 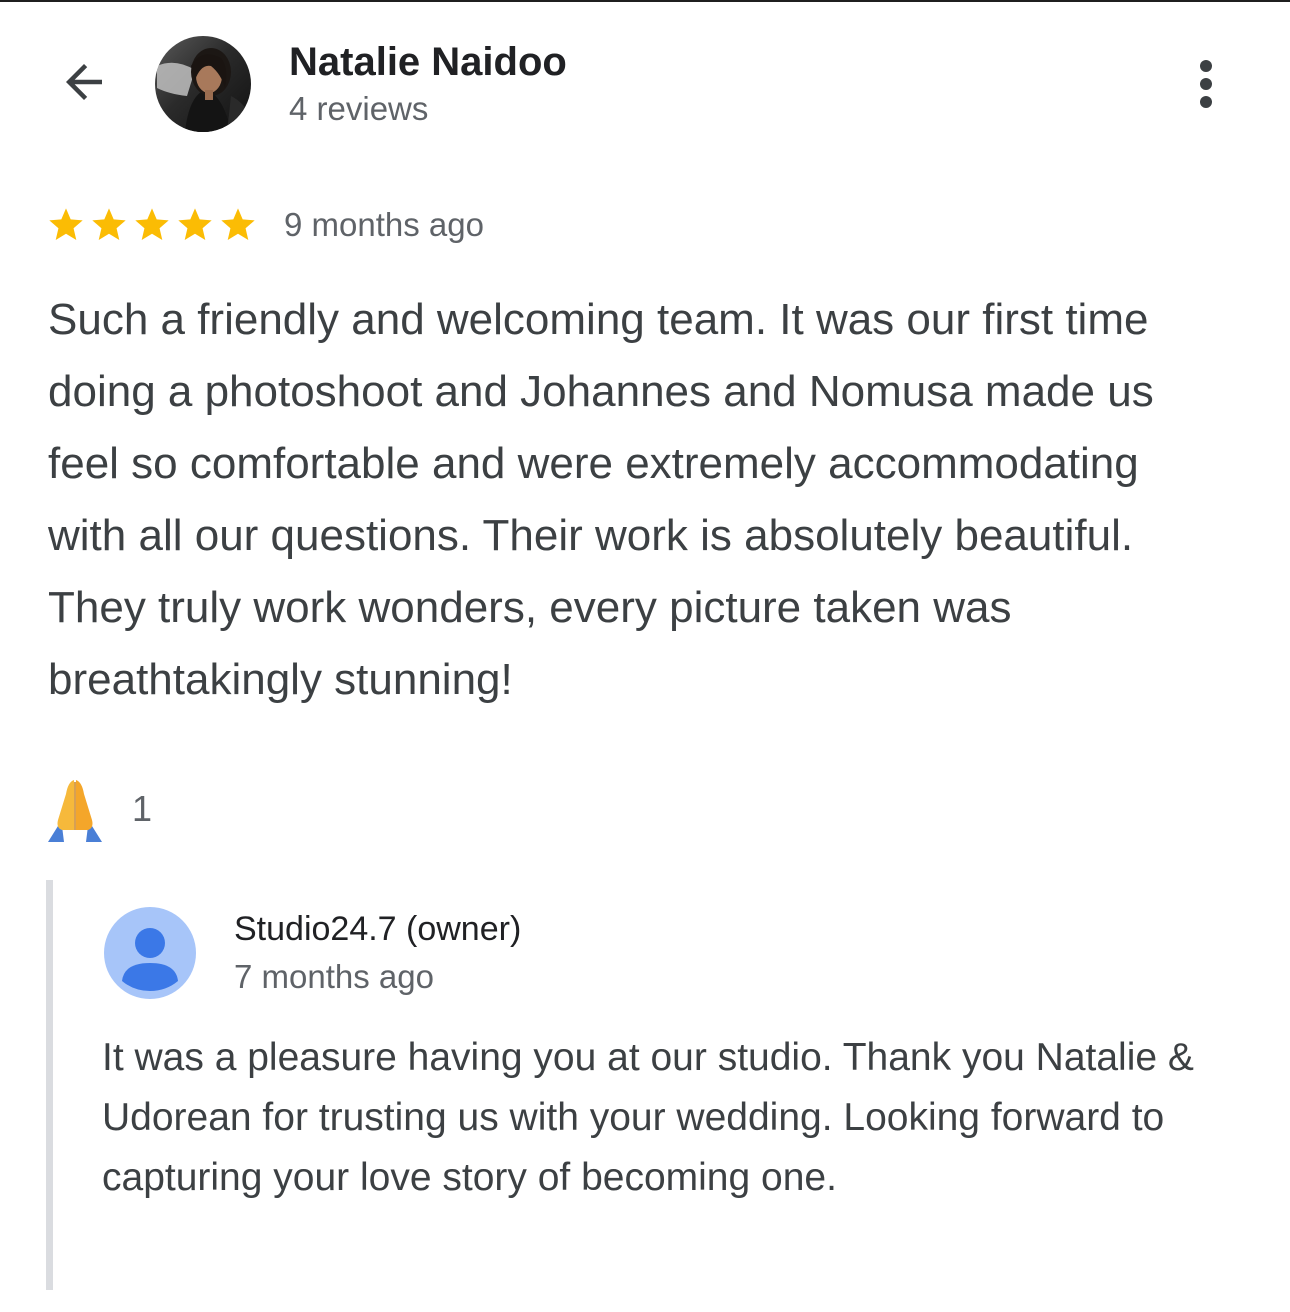 I want to click on owner-name: Studio24.7 (owner), so click(x=378, y=929).